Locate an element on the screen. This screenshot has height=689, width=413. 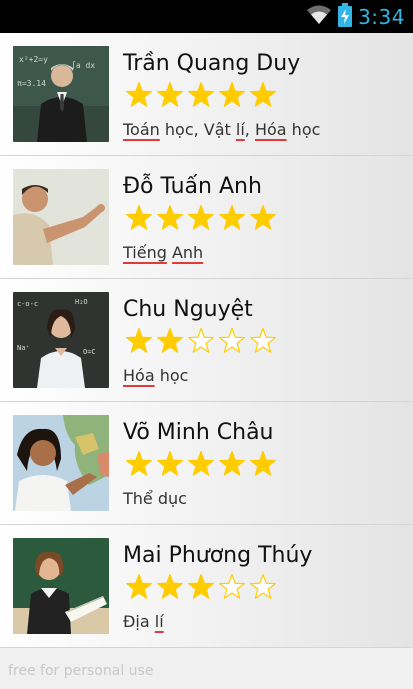
subject-text-segment: Anh is located at coordinates (187, 252).